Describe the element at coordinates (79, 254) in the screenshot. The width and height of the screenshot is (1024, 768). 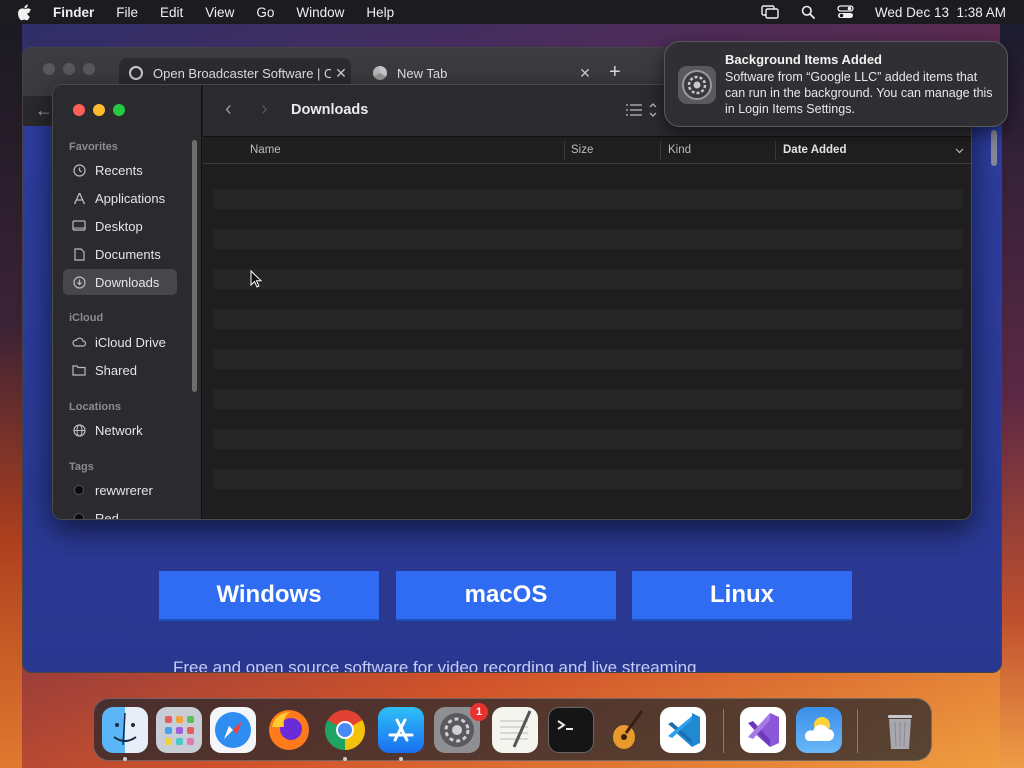
I see `document-icon` at that location.